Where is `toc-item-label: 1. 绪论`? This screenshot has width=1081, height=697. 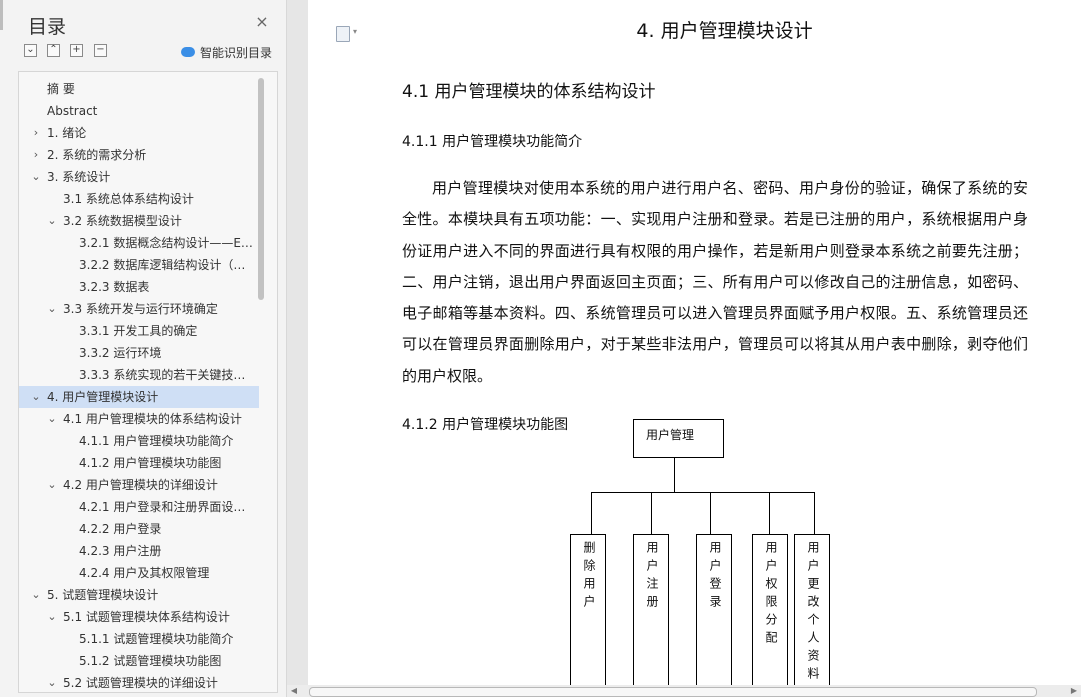 toc-item-label: 1. 绪论 is located at coordinates (67, 133).